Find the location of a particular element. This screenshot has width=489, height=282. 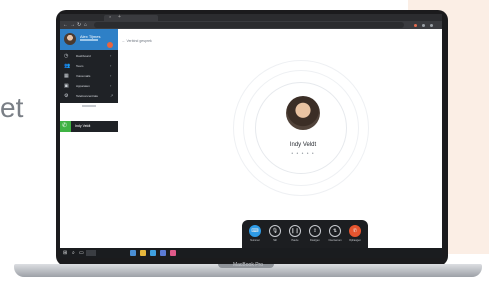

call-status-dots: • • • • • is located at coordinates (303, 154).